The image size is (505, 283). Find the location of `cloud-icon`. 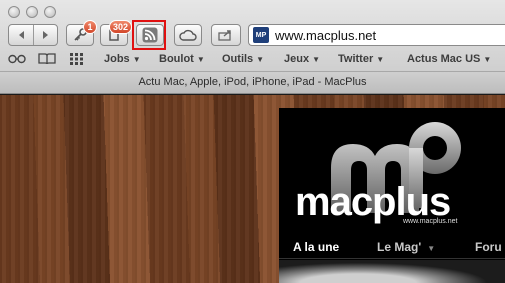

cloud-icon is located at coordinates (188, 35).